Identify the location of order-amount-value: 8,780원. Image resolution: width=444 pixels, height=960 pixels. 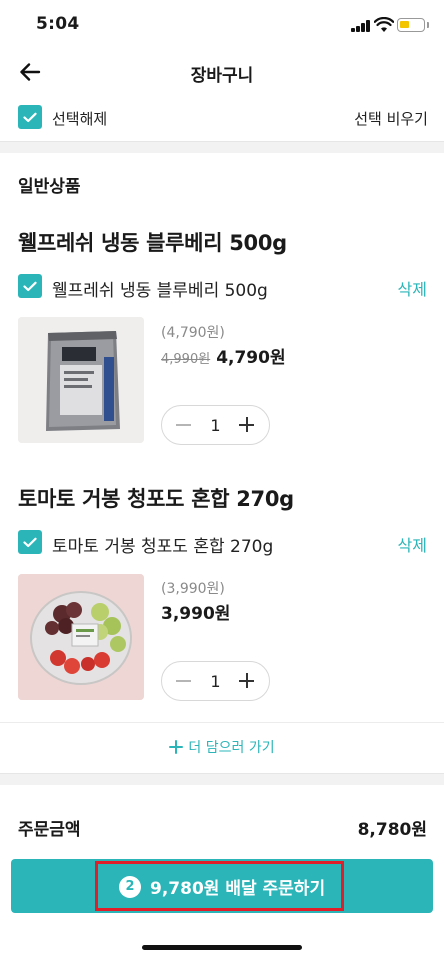
(392, 830).